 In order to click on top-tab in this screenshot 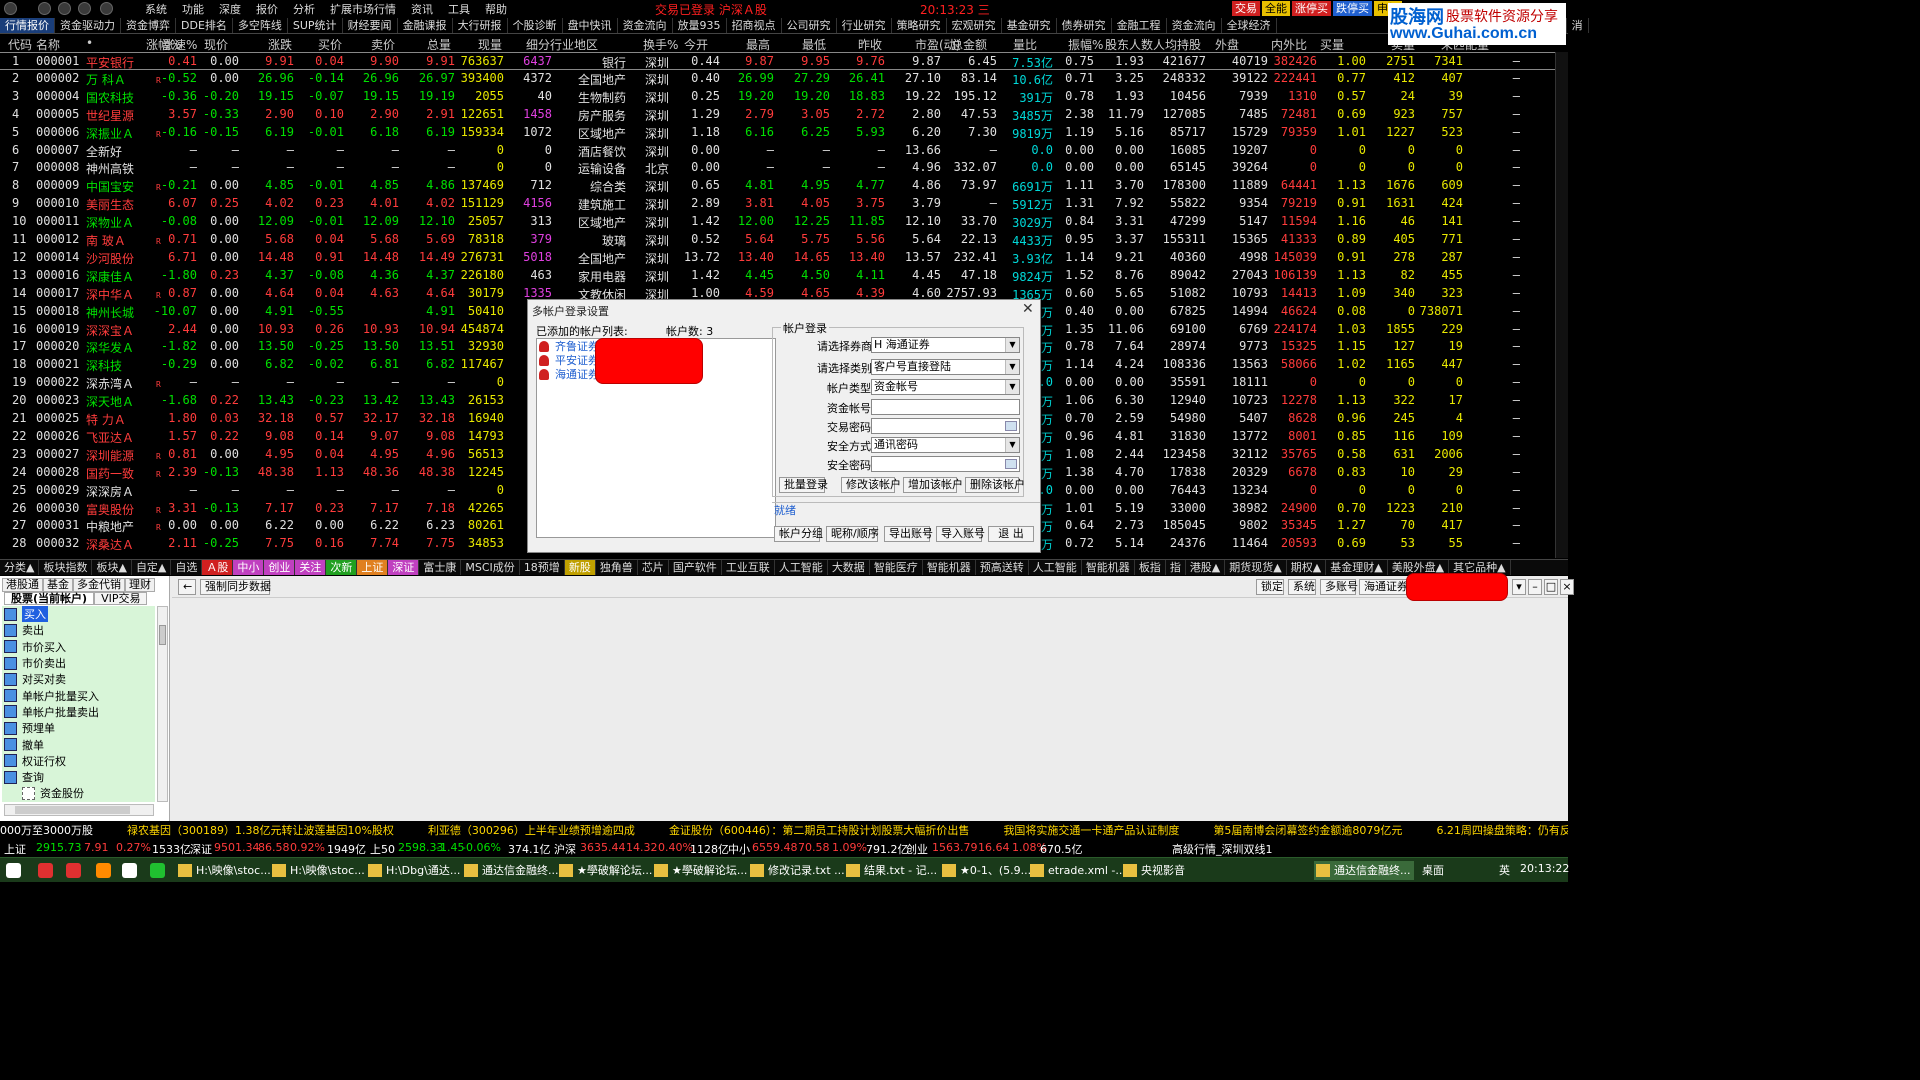, I will do `click(1307, 25)`.